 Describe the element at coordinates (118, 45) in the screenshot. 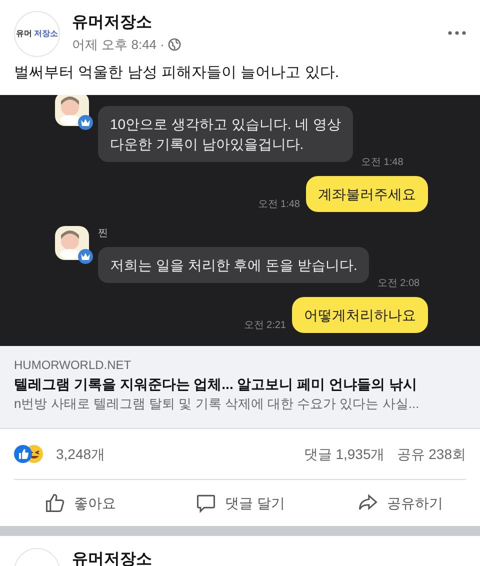

I see `post-time: 어제 오후 8:44 ·` at that location.